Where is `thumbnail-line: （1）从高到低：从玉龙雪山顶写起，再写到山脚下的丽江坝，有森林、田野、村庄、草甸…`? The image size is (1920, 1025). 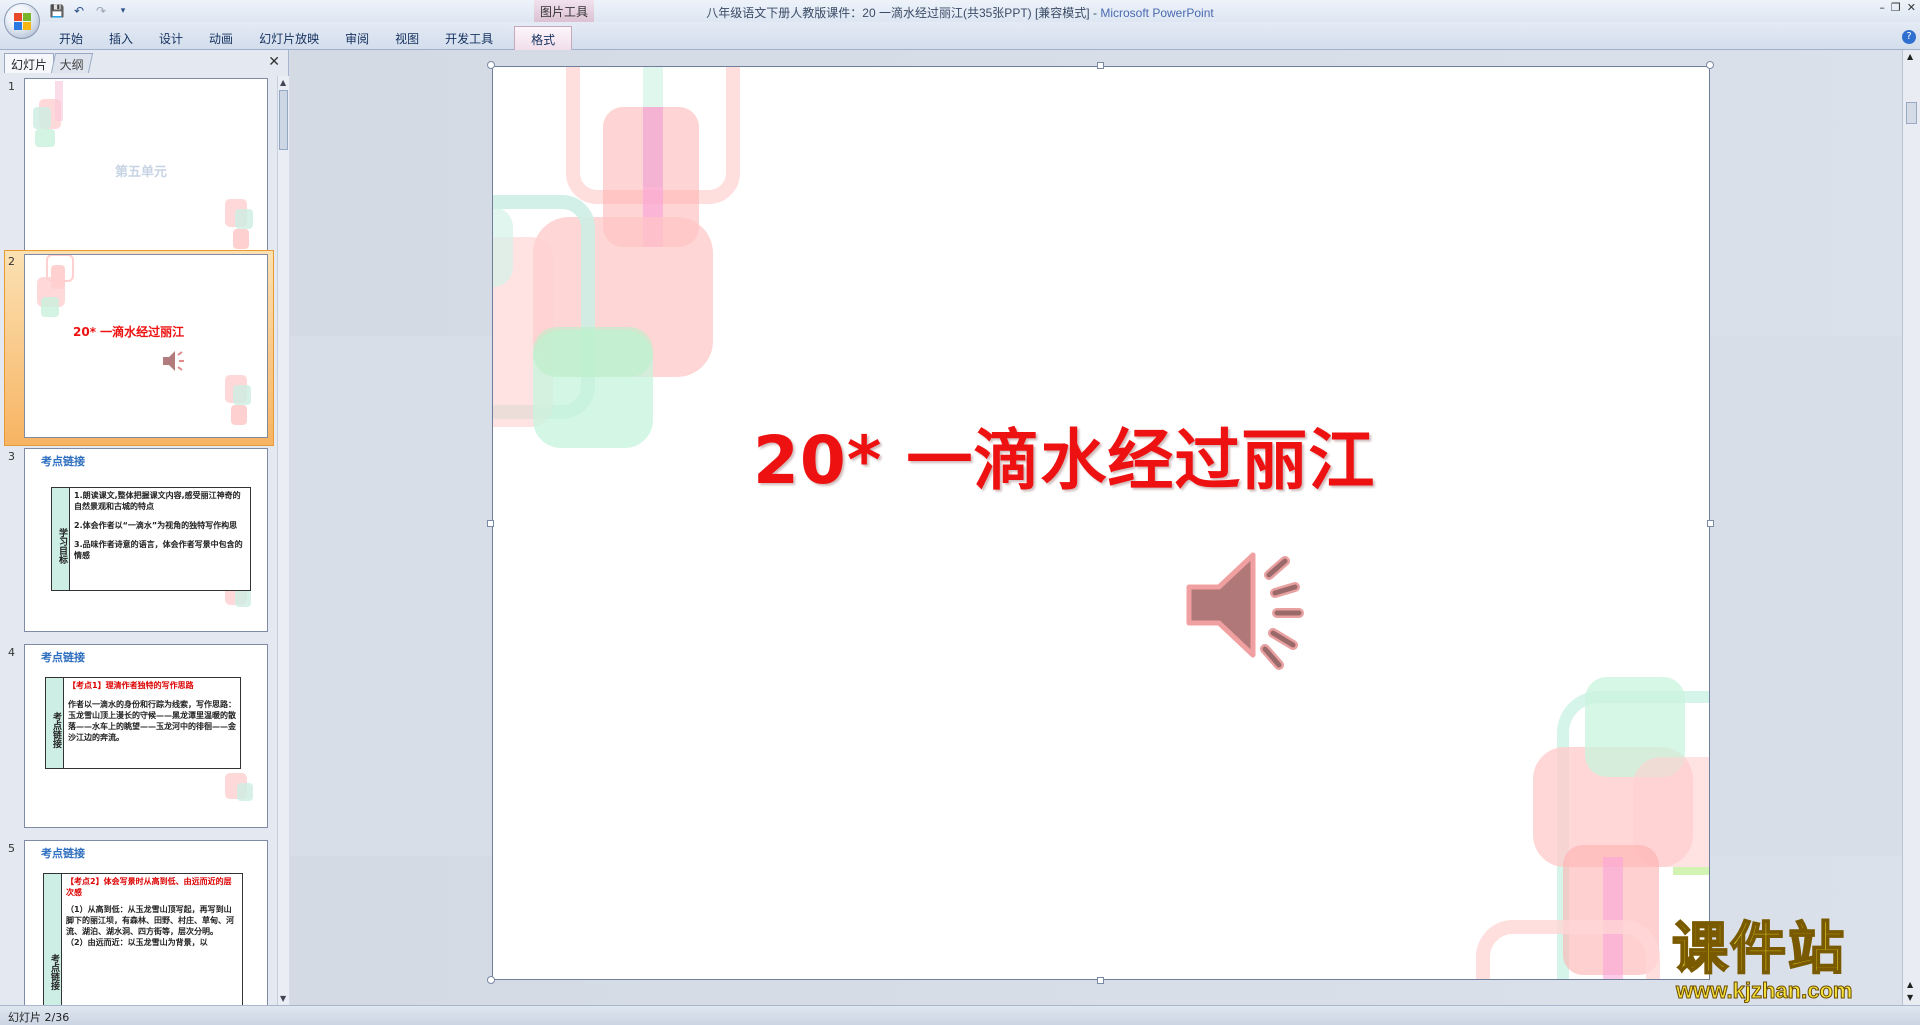
thumbnail-line: （1）从高到低：从玉龙雪山顶写起，再写到山脚下的丽江坝，有森林、田野、村庄、草甸… is located at coordinates (150, 920).